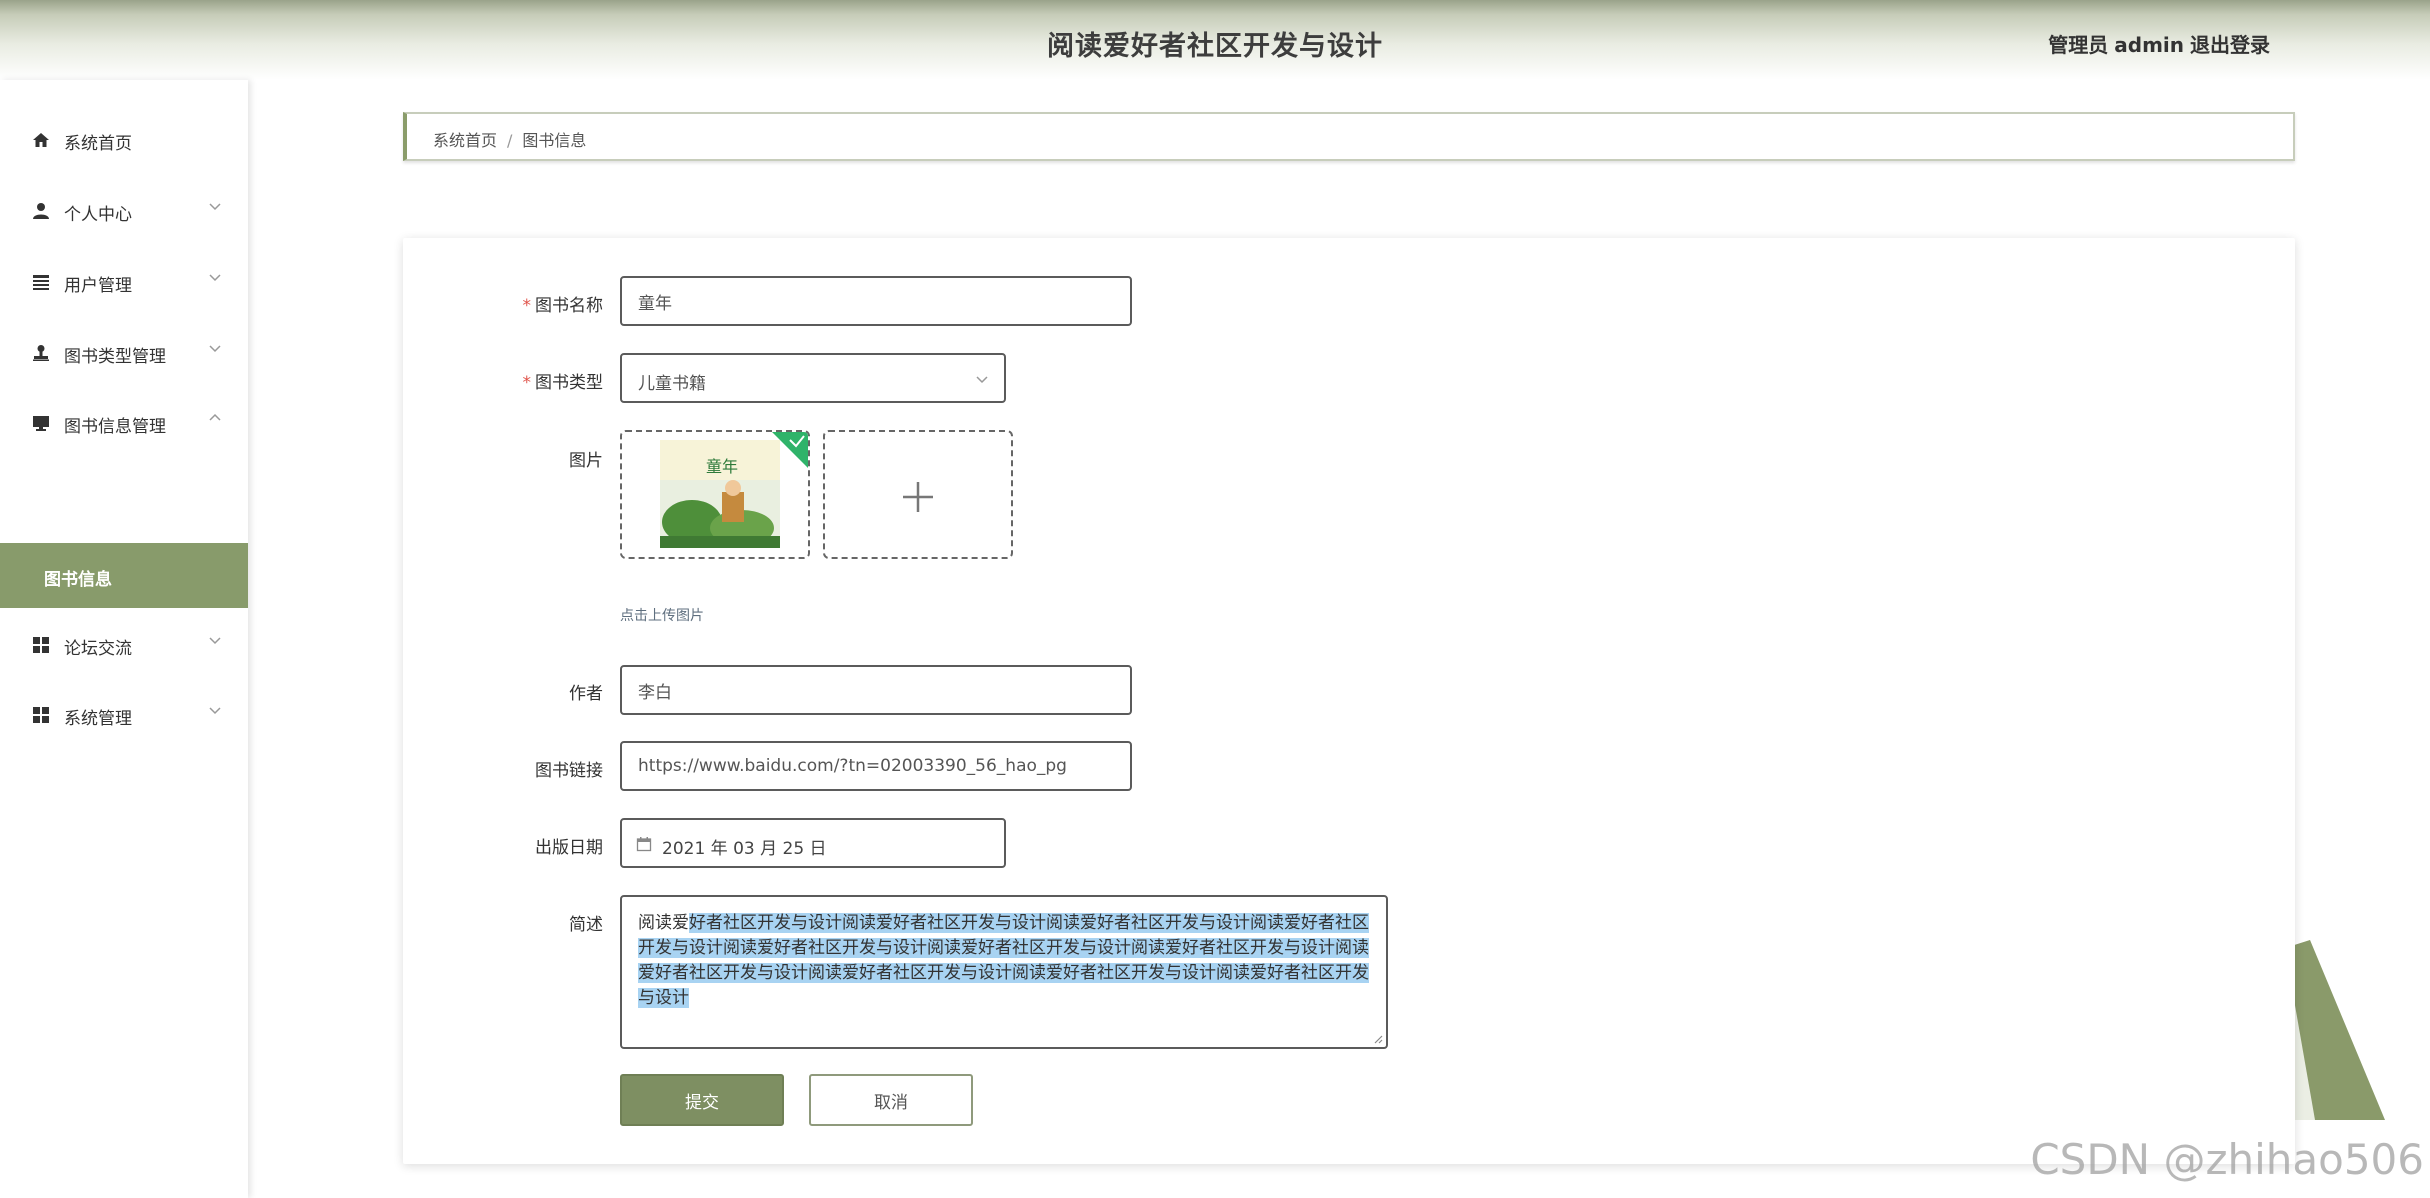 This screenshot has height=1198, width=2430. What do you see at coordinates (98, 649) in the screenshot?
I see `sidebar-item-label: 论坛交流` at bounding box center [98, 649].